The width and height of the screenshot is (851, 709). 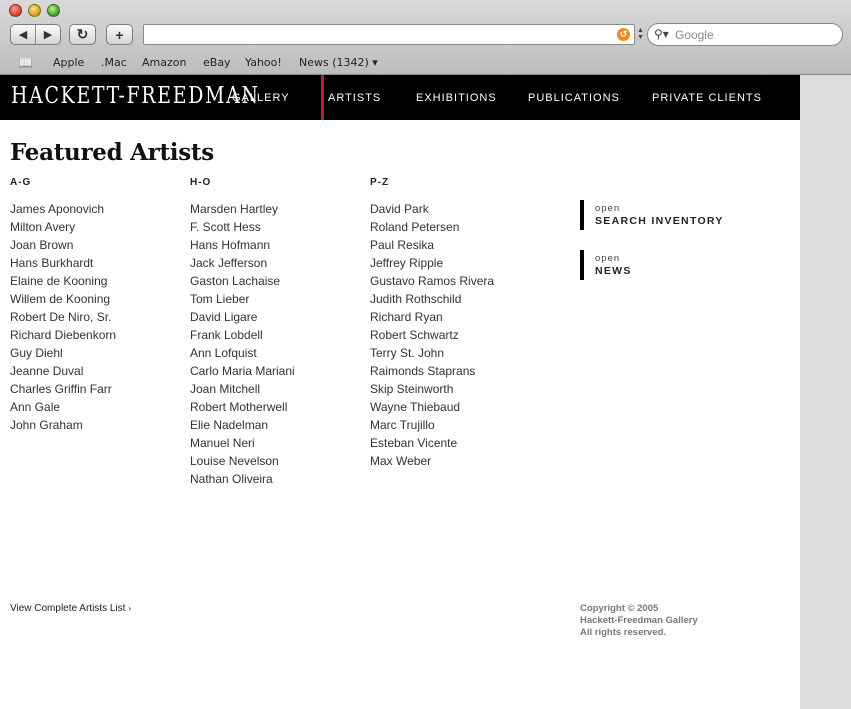 I want to click on search-placeholder: Google, so click(x=694, y=35).